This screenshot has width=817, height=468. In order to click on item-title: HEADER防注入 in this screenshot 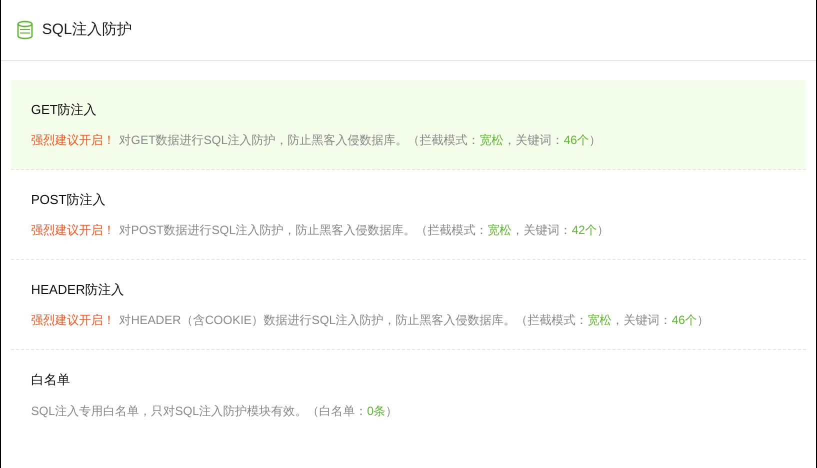, I will do `click(78, 289)`.